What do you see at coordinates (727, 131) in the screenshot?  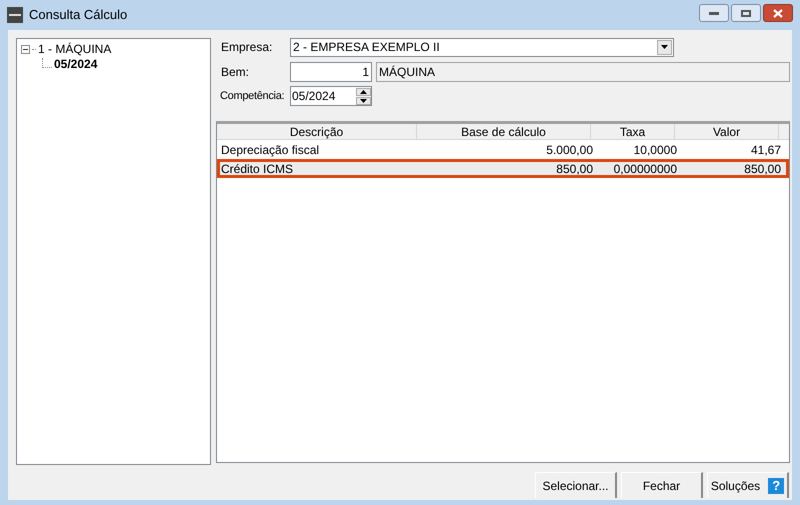 I see `column-header: Valor` at bounding box center [727, 131].